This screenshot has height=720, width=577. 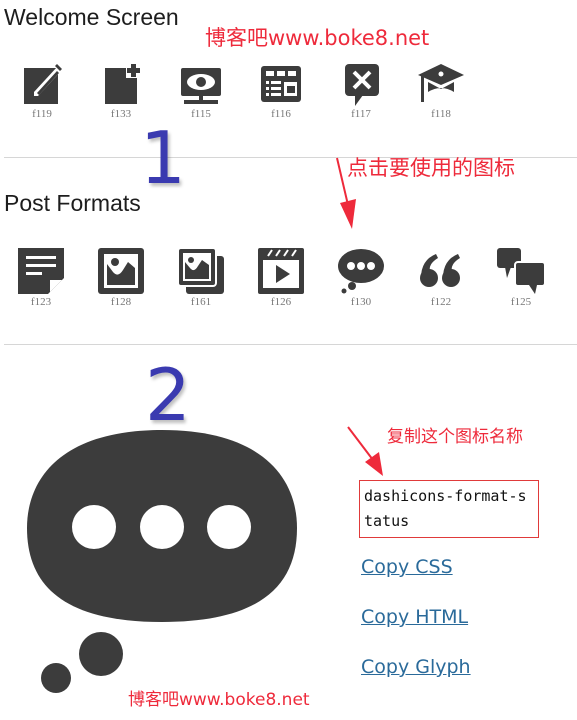 I want to click on video-clapper-icon, so click(x=281, y=271).